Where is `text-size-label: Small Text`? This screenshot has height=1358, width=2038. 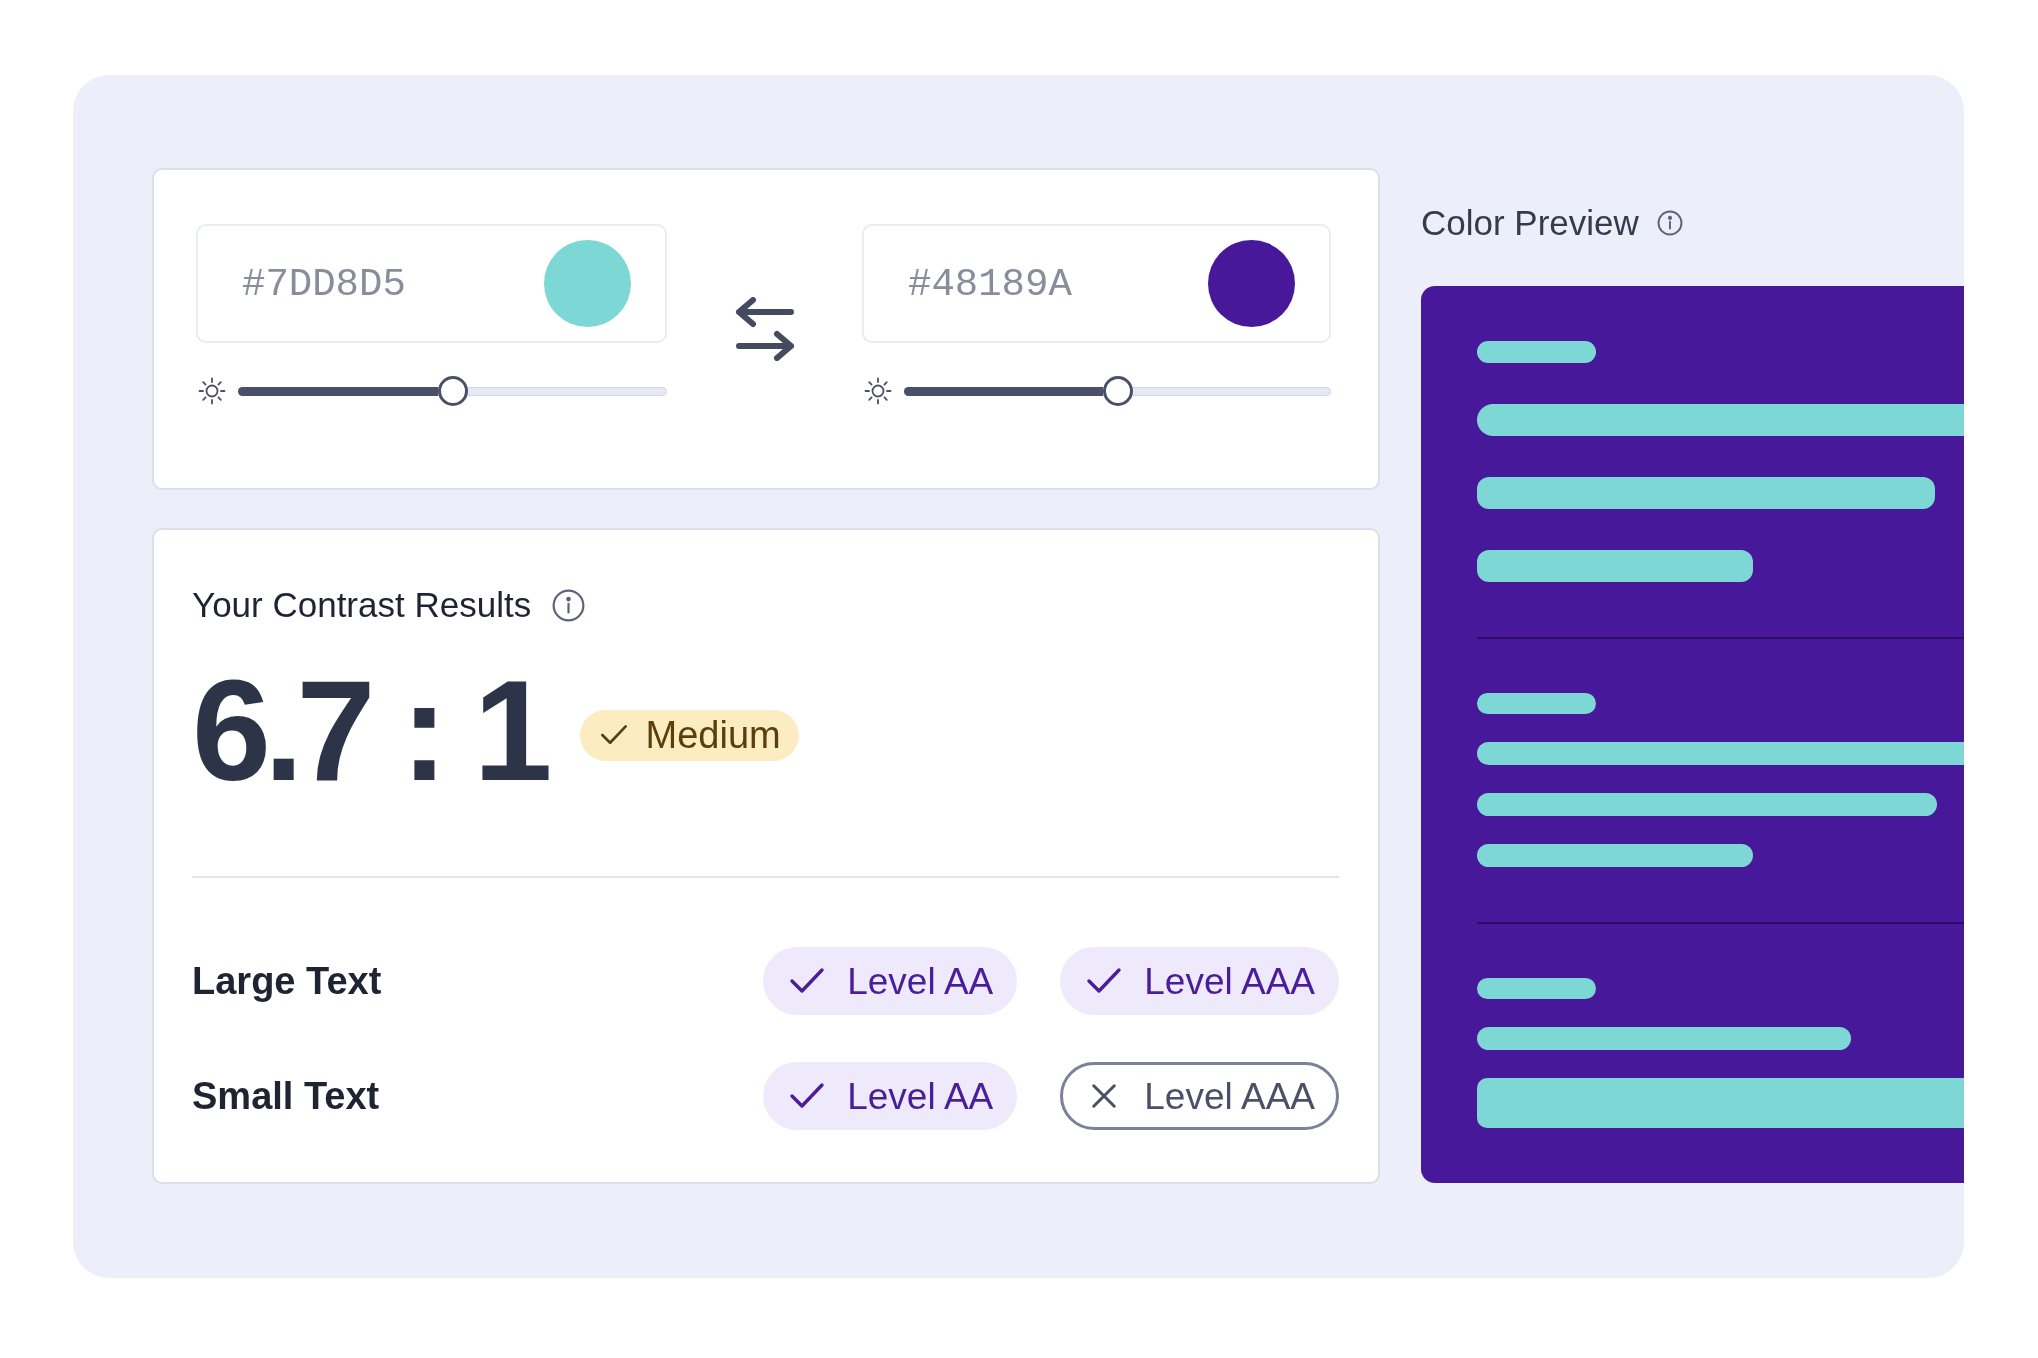 text-size-label: Small Text is located at coordinates (286, 1096).